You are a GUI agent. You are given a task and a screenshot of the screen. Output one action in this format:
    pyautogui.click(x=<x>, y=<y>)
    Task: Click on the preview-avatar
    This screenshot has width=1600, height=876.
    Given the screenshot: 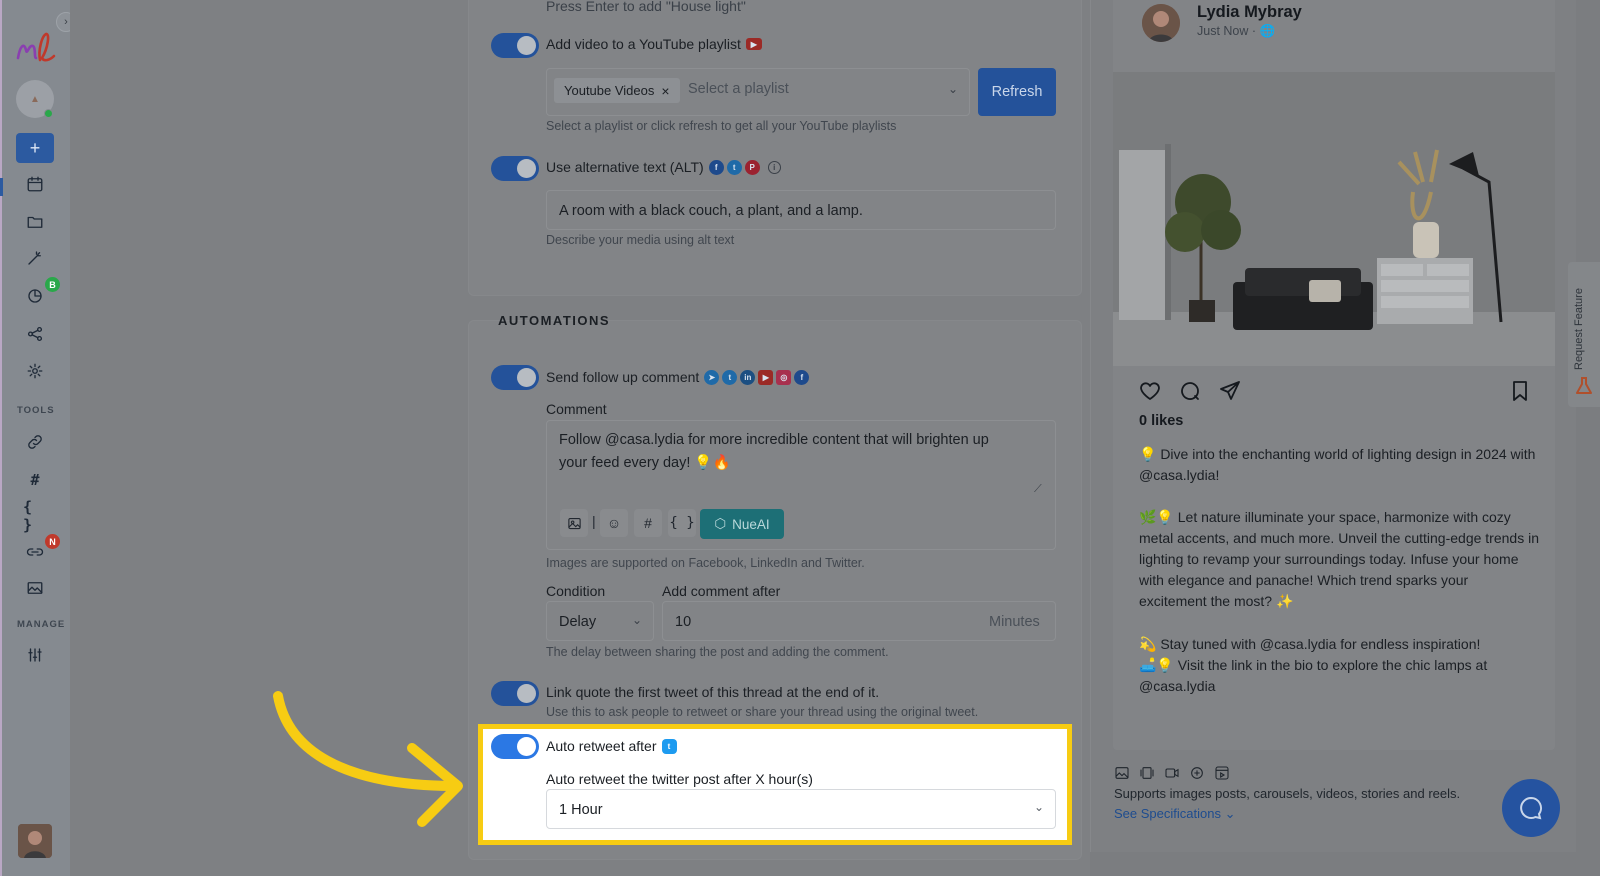 What is the action you would take?
    pyautogui.click(x=1161, y=23)
    